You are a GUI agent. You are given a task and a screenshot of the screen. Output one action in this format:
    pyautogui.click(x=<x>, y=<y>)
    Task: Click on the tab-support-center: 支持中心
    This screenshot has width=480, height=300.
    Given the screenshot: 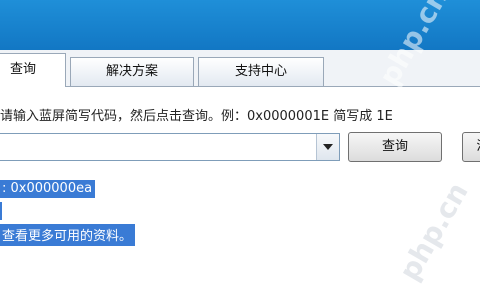 What is the action you would take?
    pyautogui.click(x=261, y=71)
    